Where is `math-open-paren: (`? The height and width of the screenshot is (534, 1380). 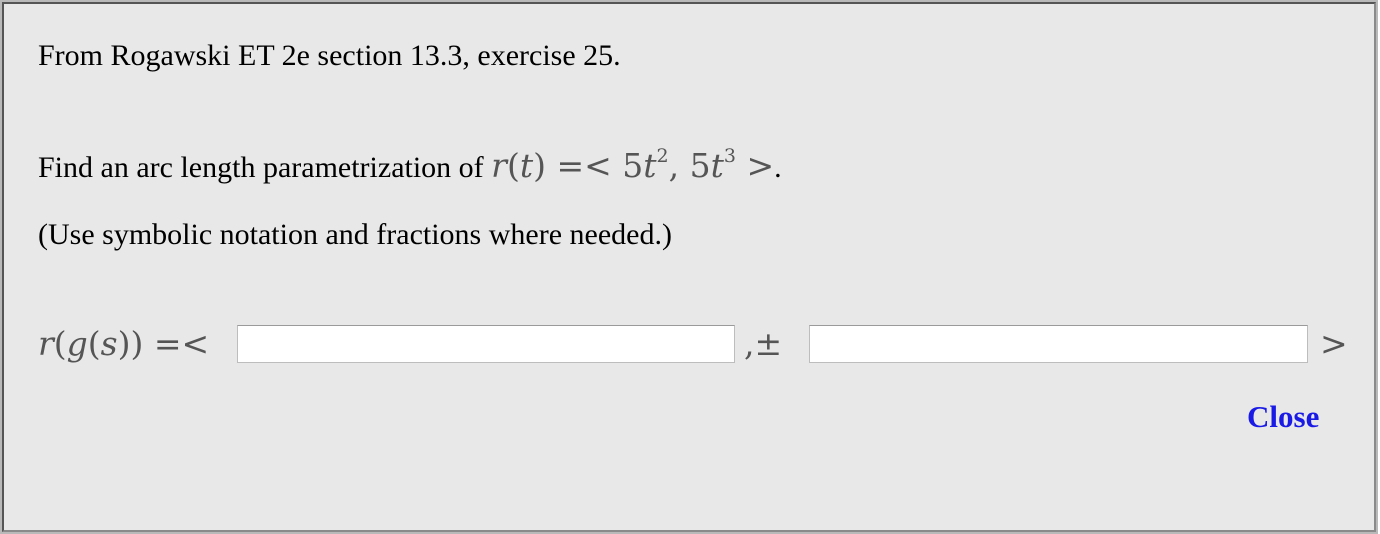
math-open-paren: ( is located at coordinates (513, 165).